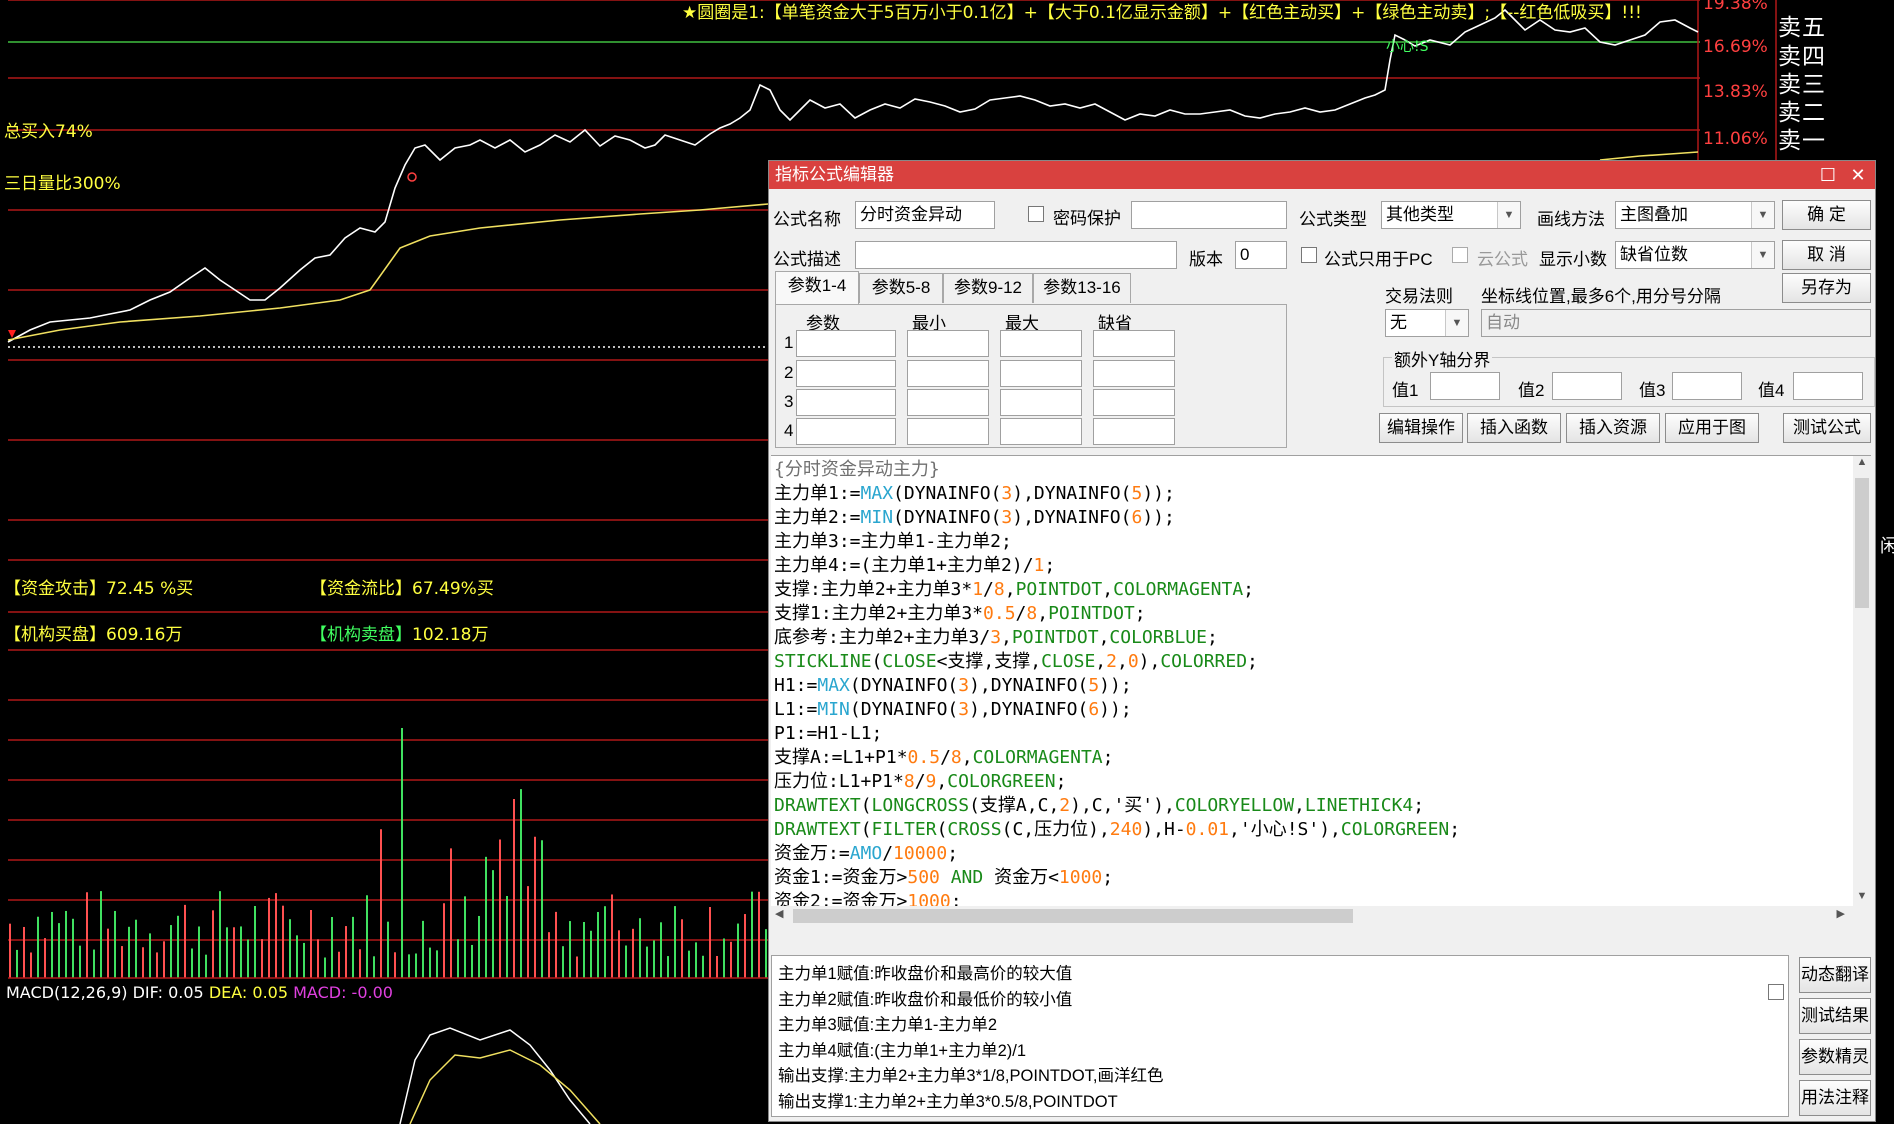  Describe the element at coordinates (1073, 916) in the screenshot. I see `hscroll-thumb` at that location.